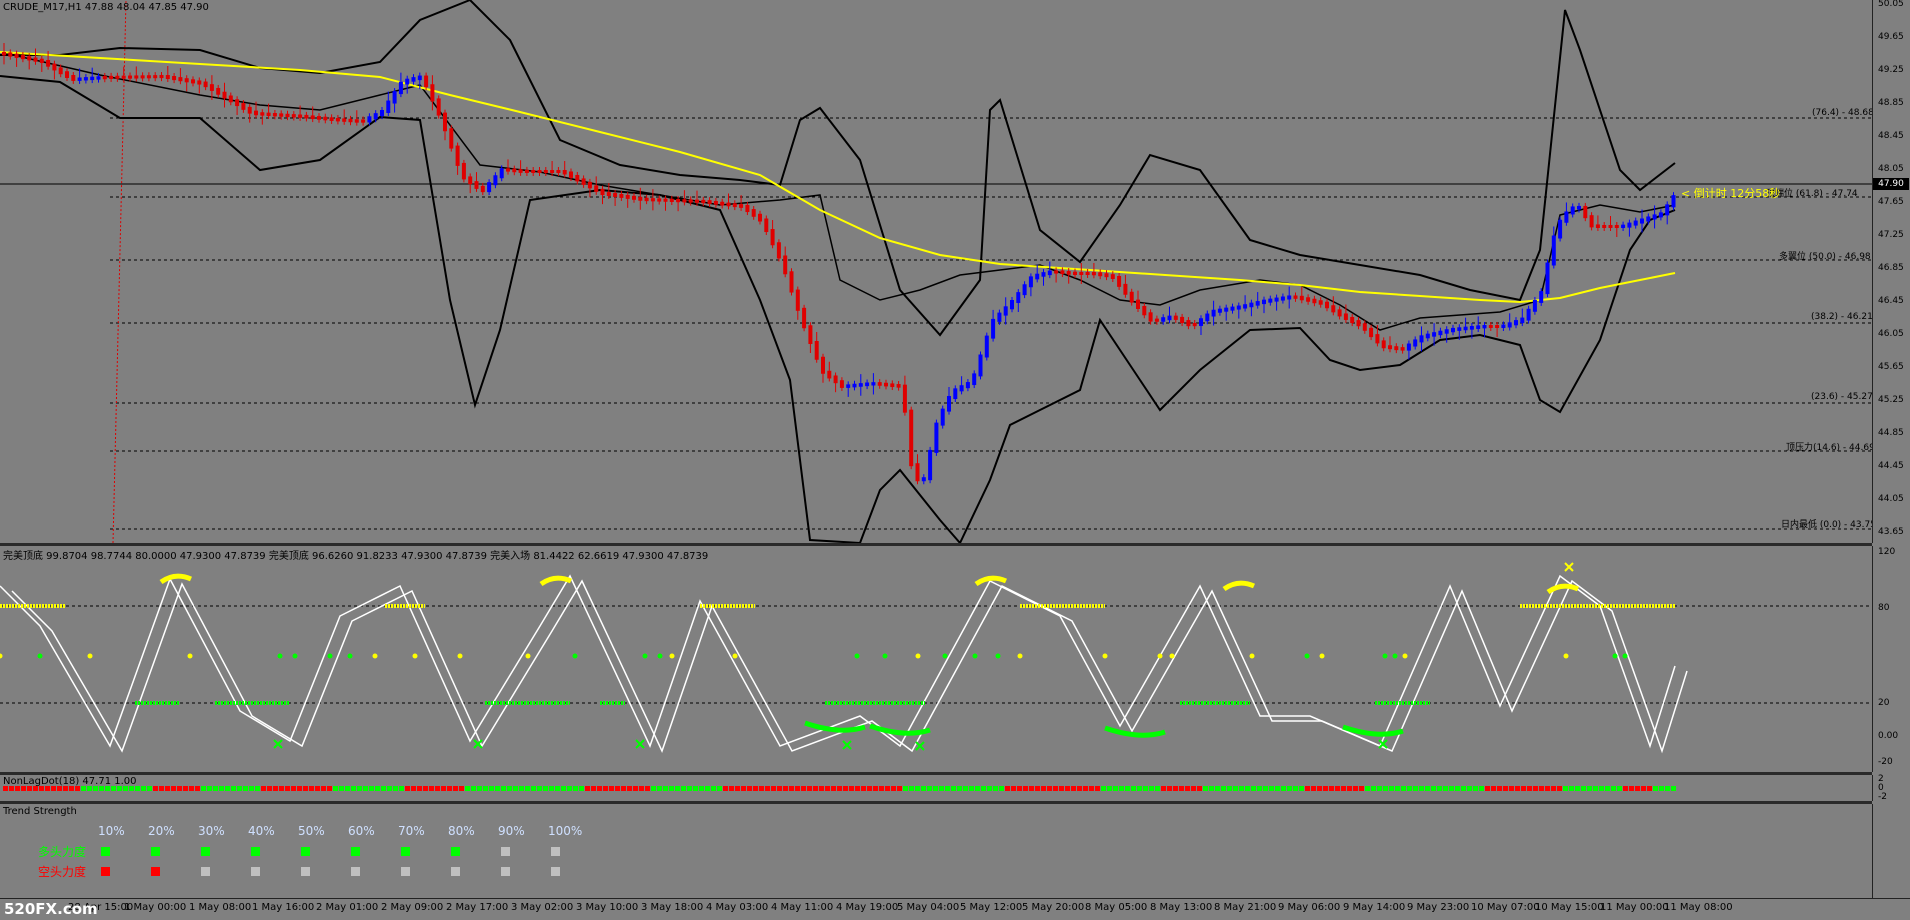 The image size is (1910, 920). Describe the element at coordinates (1891, 268) in the screenshot. I see `price-tick: 46.85` at that location.